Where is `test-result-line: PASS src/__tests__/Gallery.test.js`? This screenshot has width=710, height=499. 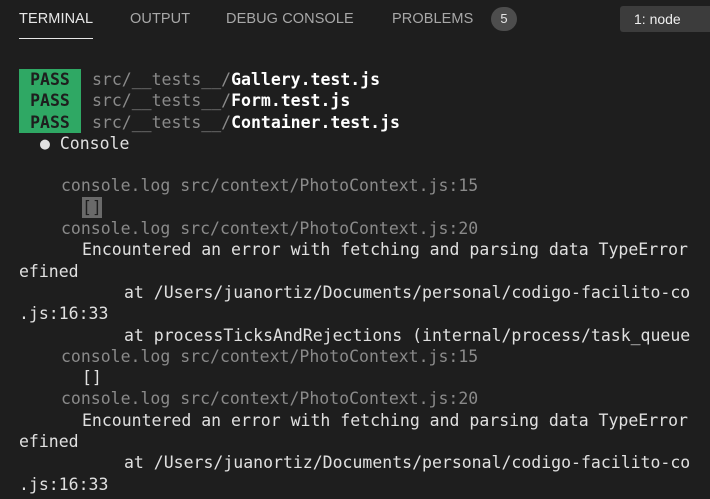 test-result-line: PASS src/__tests__/Gallery.test.js is located at coordinates (355, 80).